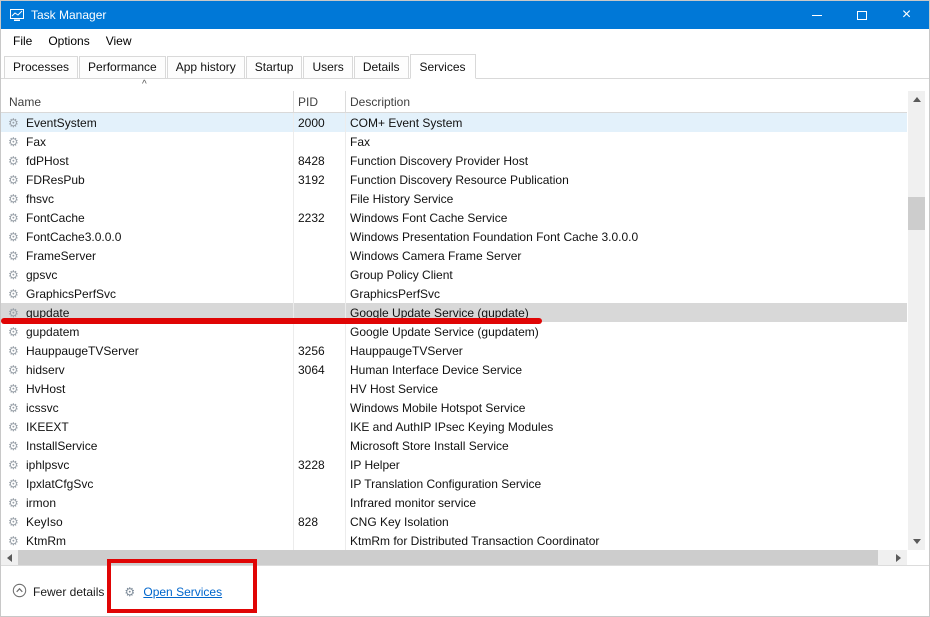 Image resolution: width=930 pixels, height=617 pixels. Describe the element at coordinates (320, 101) in the screenshot. I see `column-header-pid: PID` at that location.